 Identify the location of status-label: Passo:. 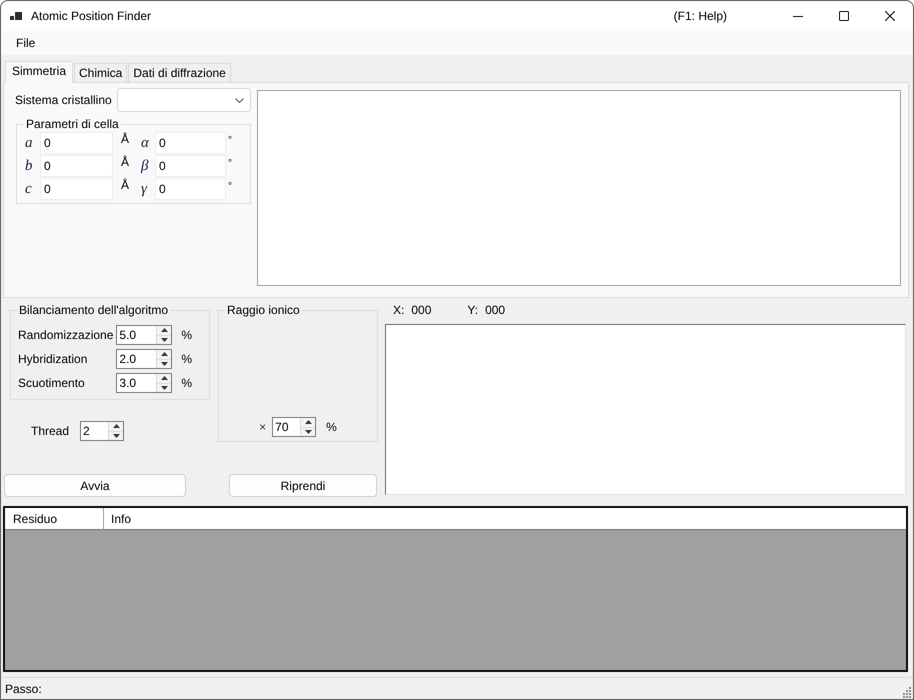
(23, 689).